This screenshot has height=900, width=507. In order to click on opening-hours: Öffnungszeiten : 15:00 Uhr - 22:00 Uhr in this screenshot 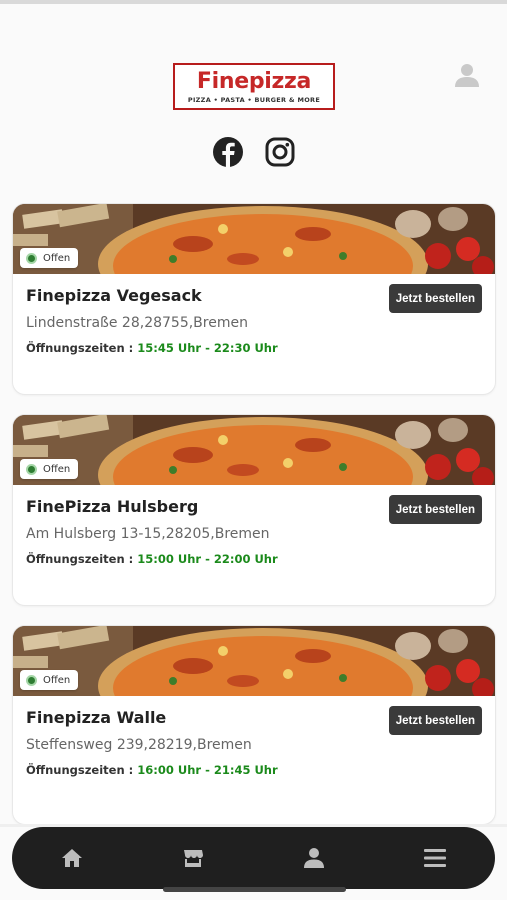, I will do `click(152, 559)`.